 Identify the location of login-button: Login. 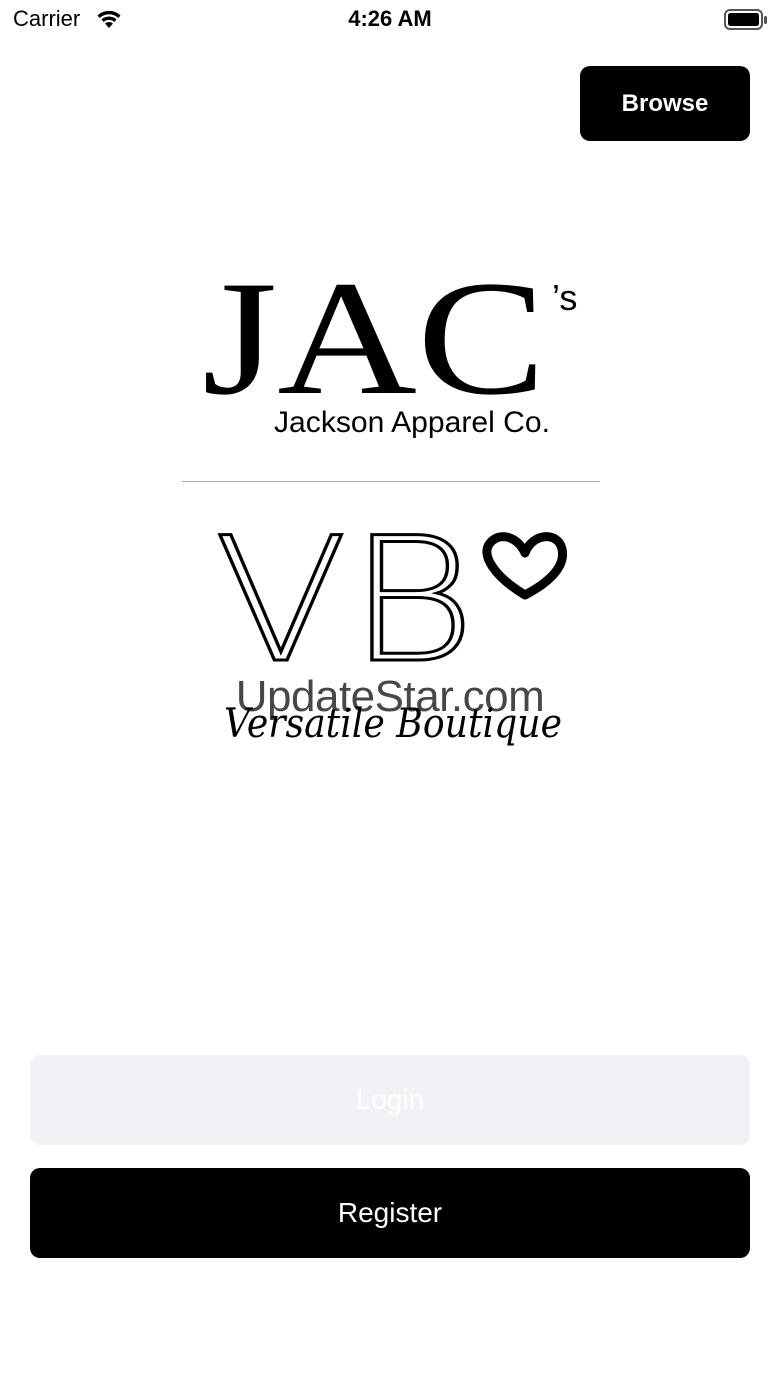
(390, 1100).